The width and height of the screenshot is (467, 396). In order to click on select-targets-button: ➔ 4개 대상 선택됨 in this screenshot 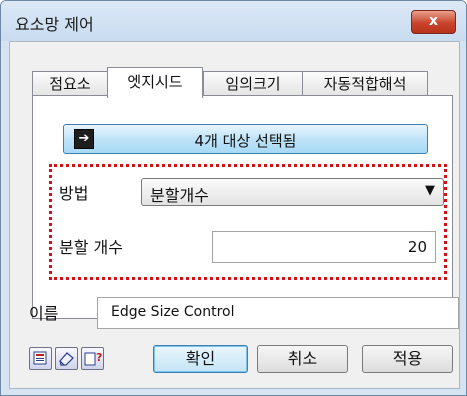, I will do `click(245, 139)`.